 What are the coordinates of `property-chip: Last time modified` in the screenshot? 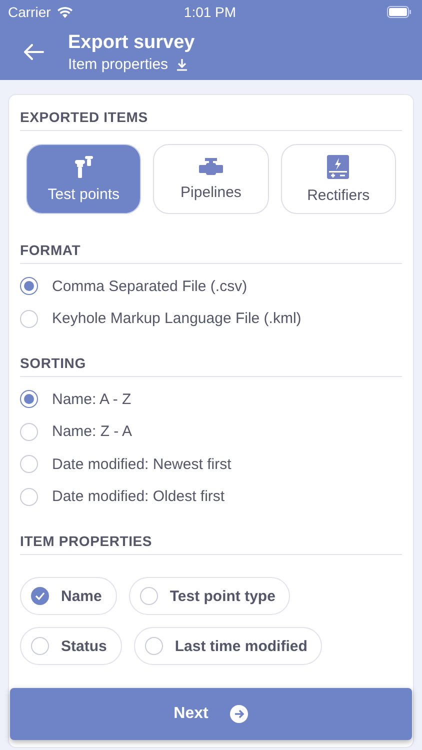 It's located at (228, 646).